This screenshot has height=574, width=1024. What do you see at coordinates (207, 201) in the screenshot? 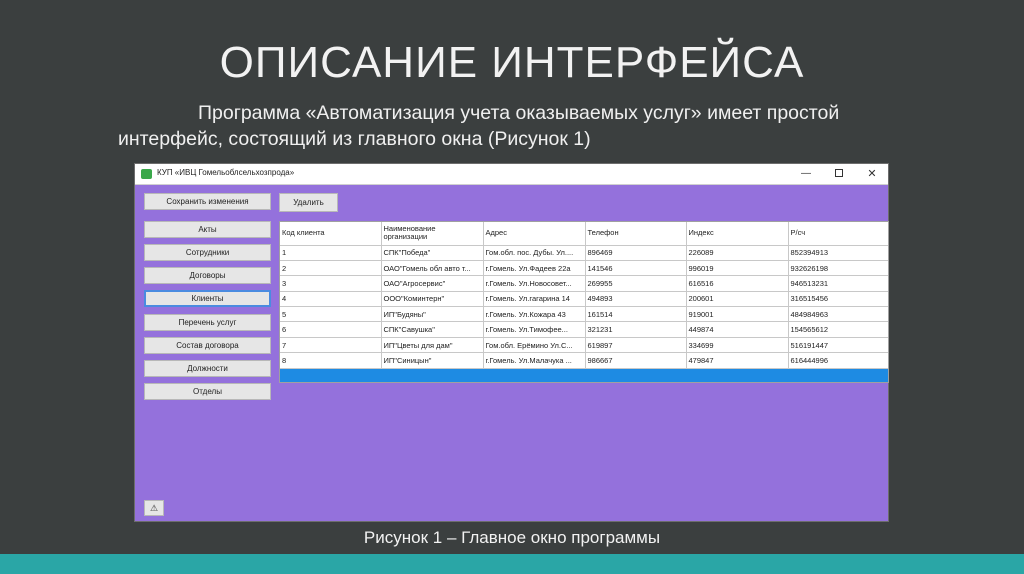
I see `save-changes-button: Сохранить изменения` at bounding box center [207, 201].